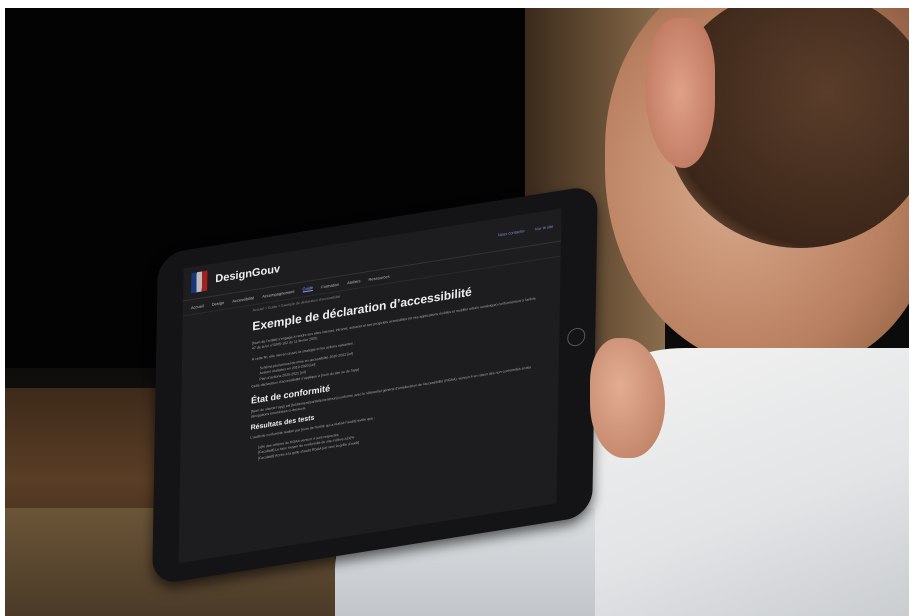 This screenshot has height=616, width=913. I want to click on header-link: Voir le site, so click(544, 227).